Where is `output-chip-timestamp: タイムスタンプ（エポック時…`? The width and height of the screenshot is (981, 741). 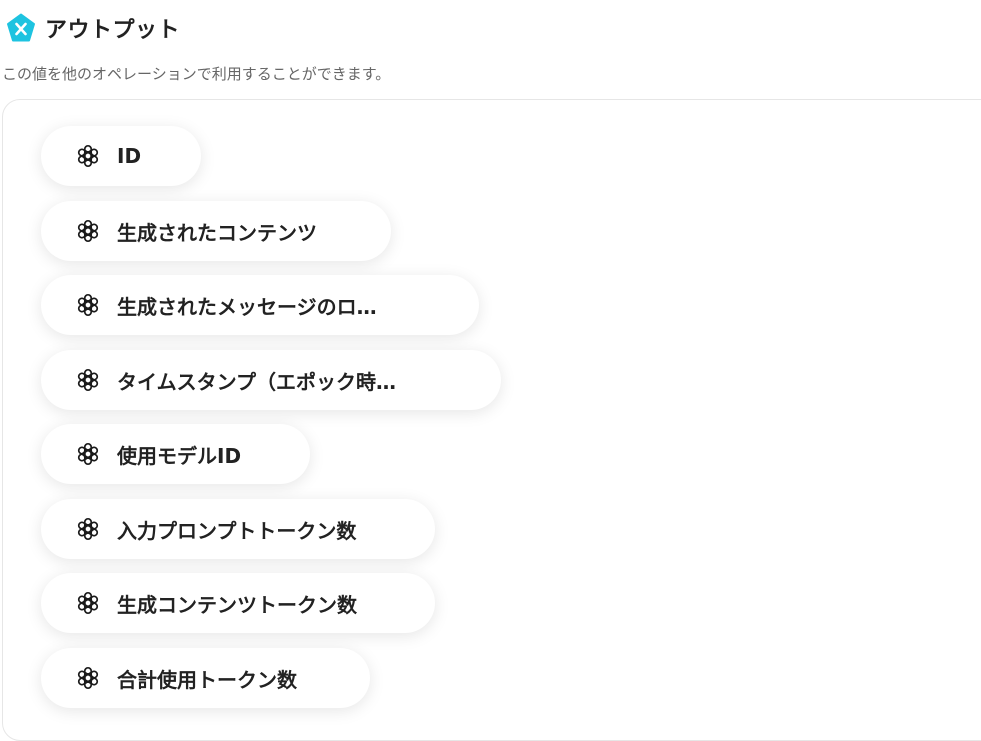
output-chip-timestamp: タイムスタンプ（エポック時… is located at coordinates (271, 380).